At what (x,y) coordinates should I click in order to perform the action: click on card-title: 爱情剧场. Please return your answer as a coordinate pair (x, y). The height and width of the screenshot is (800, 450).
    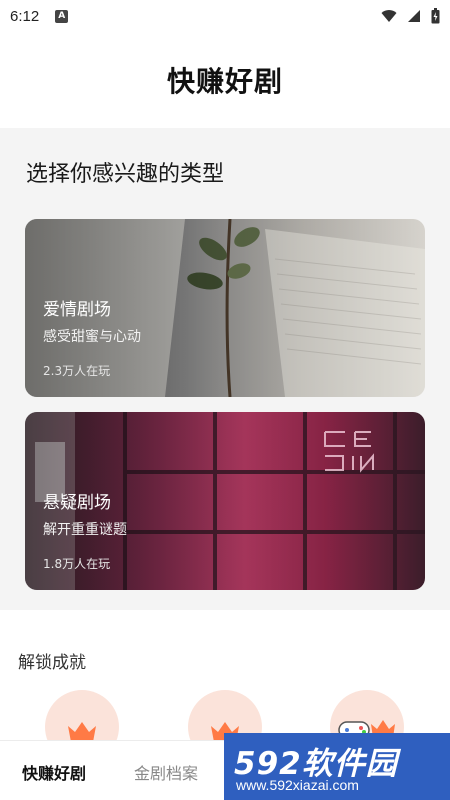
    Looking at the image, I should click on (77, 310).